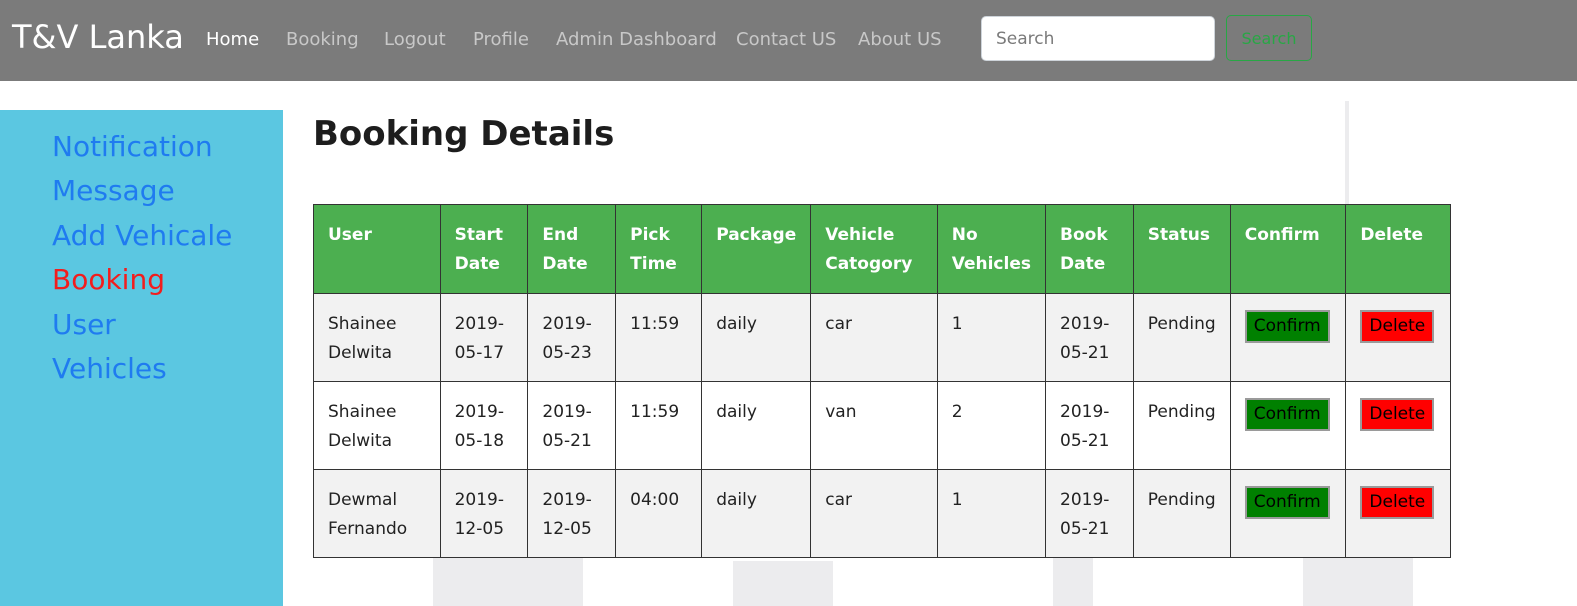  I want to click on sidebar-item-vehicles: Vehicles, so click(109, 368).